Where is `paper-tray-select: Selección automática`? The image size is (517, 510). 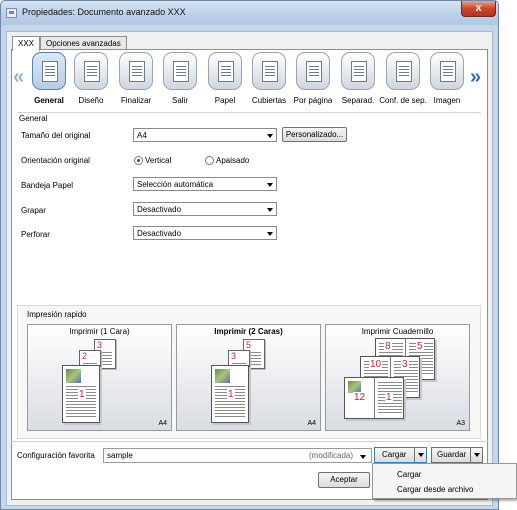 paper-tray-select: Selección automática is located at coordinates (205, 184).